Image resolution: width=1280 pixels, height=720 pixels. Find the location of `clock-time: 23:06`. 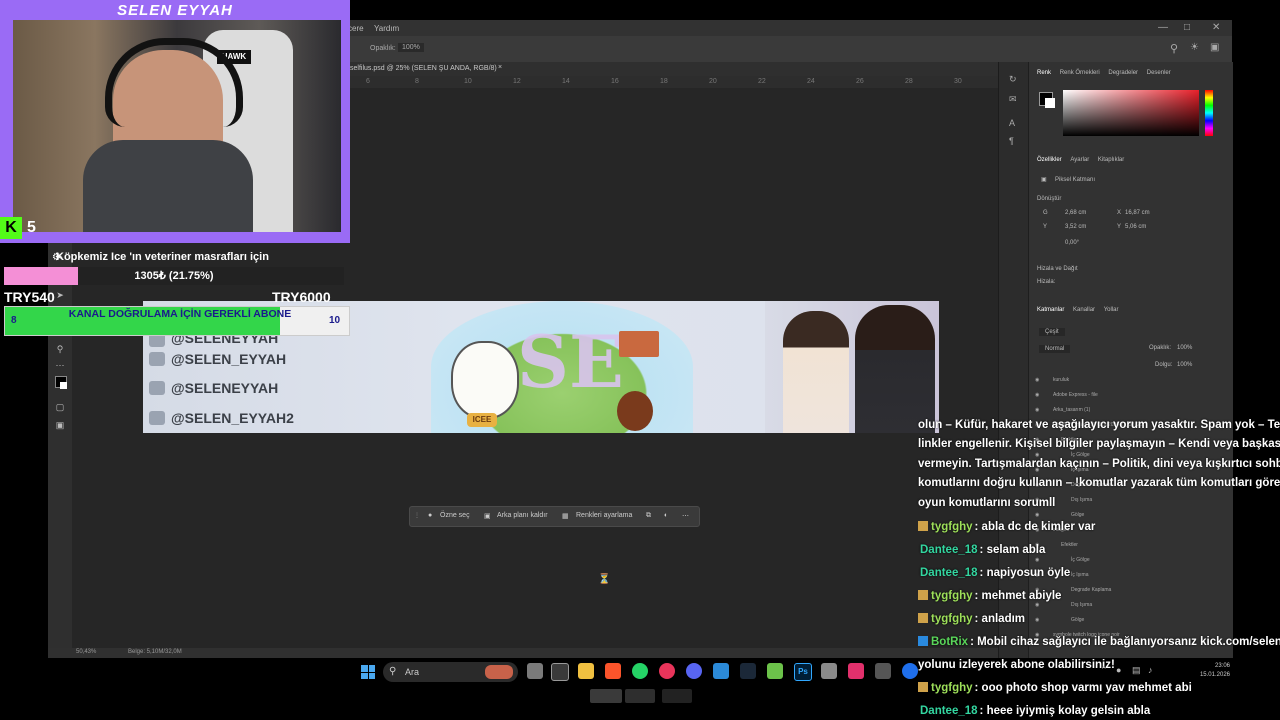

clock-time: 23:06 is located at coordinates (1222, 666).